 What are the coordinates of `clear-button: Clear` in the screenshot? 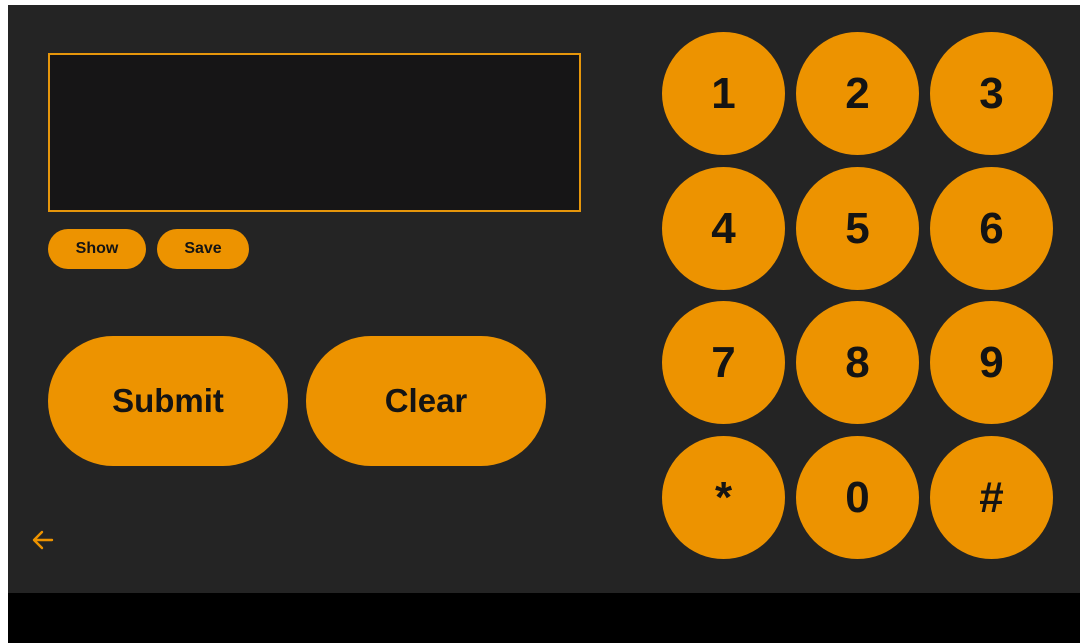 It's located at (426, 401).